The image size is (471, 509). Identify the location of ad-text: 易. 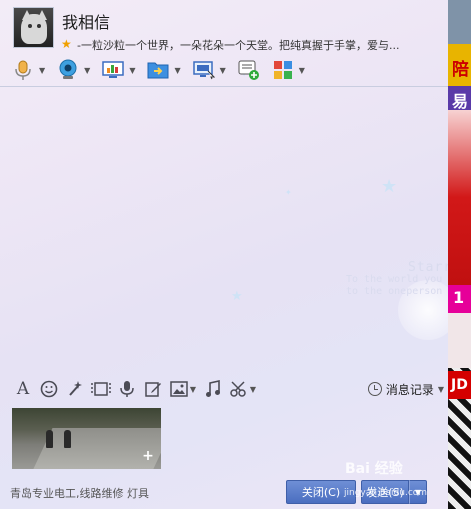
(460, 101).